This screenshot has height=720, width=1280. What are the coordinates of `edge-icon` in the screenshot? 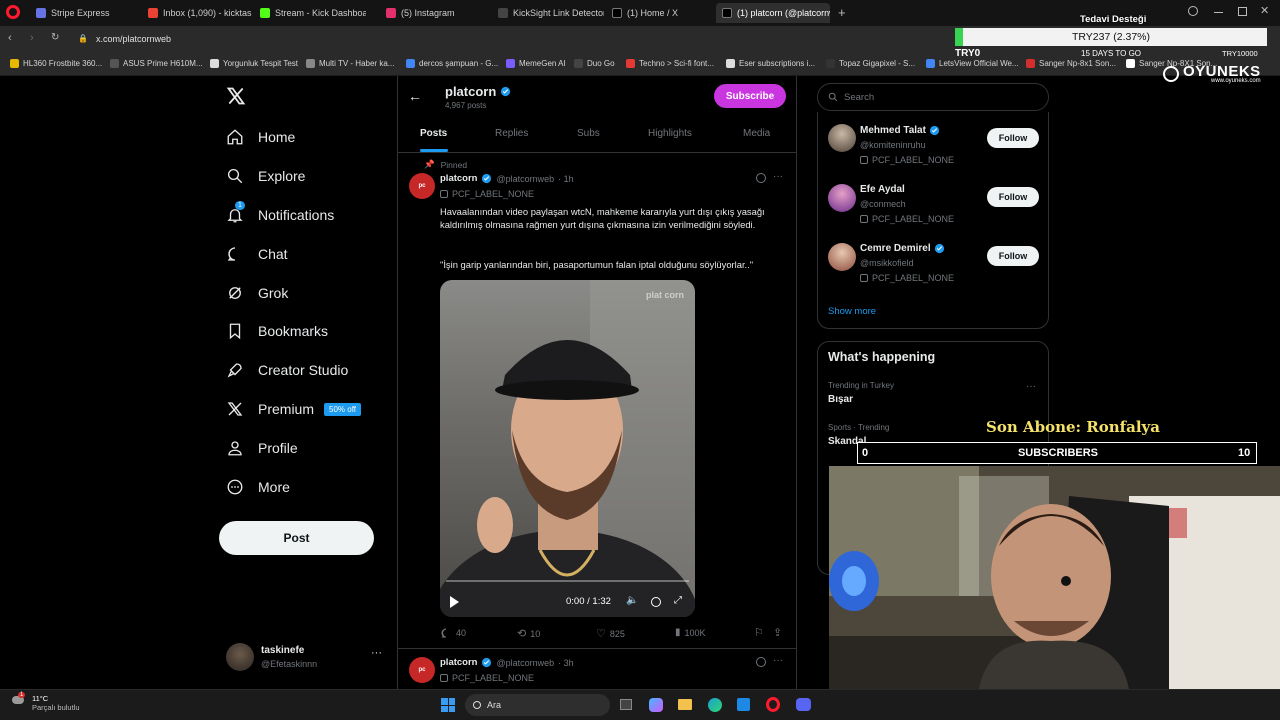 It's located at (715, 705).